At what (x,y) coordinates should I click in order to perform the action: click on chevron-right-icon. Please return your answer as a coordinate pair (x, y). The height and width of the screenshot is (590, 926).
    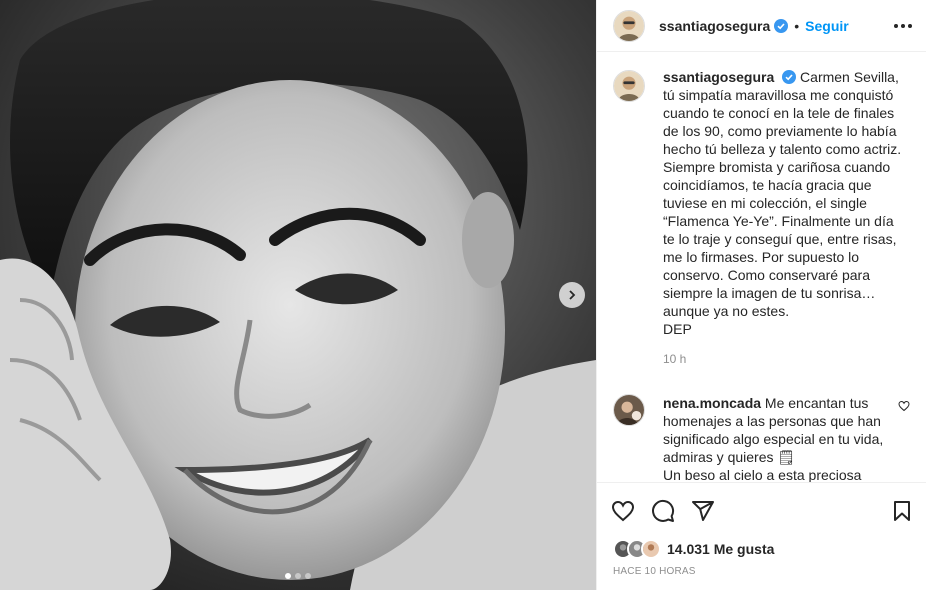
    Looking at the image, I should click on (572, 295).